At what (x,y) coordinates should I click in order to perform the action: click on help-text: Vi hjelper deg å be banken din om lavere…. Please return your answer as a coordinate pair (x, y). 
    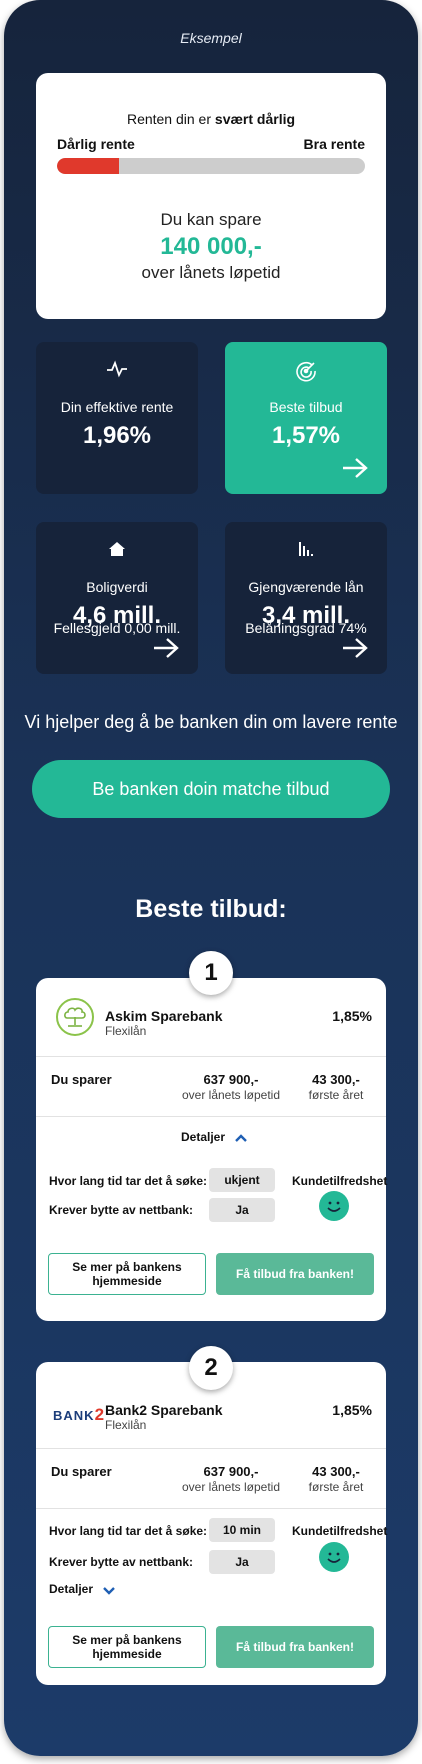
    Looking at the image, I should click on (211, 722).